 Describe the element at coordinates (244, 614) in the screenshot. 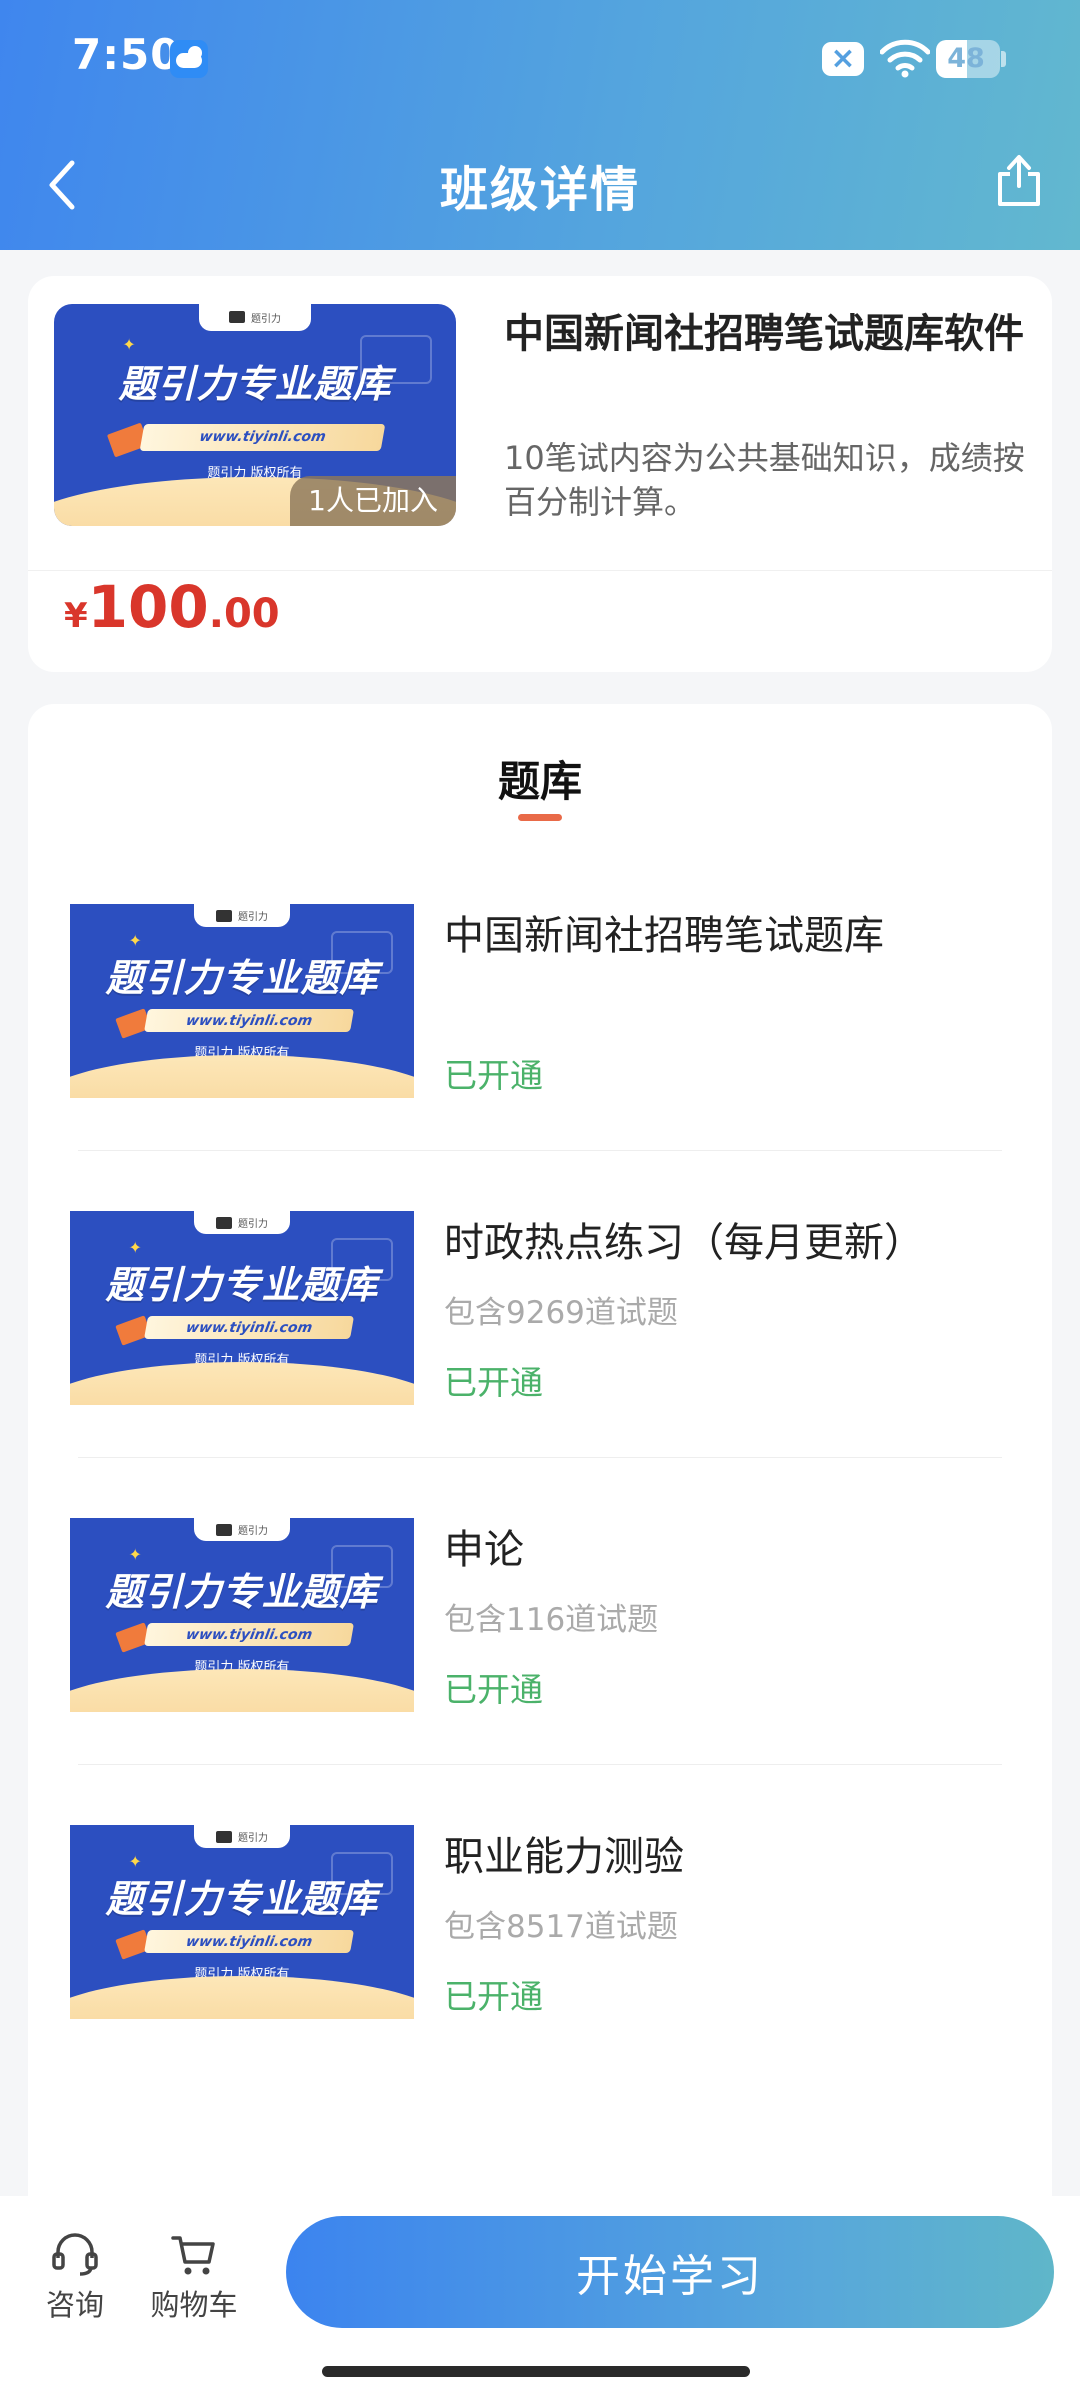

I see `price-decimal: .00` at that location.